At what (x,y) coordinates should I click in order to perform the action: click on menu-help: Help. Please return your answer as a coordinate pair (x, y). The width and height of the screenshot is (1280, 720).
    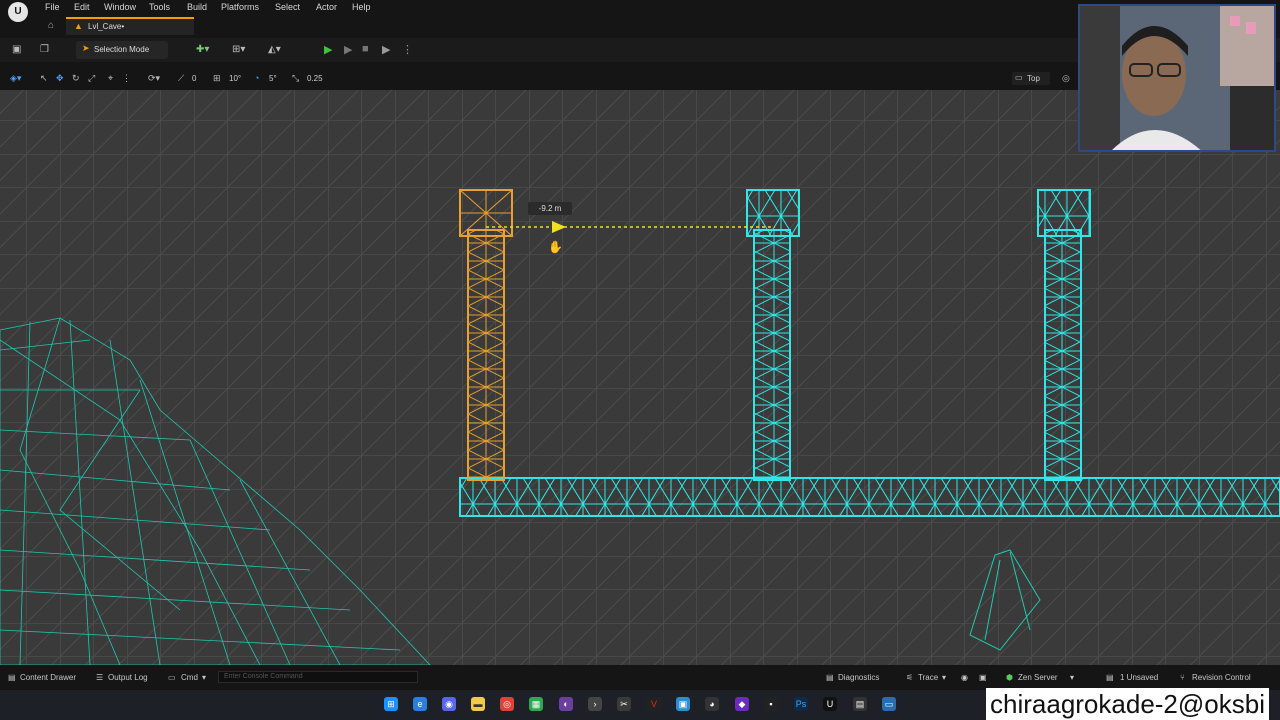
    Looking at the image, I should click on (361, 7).